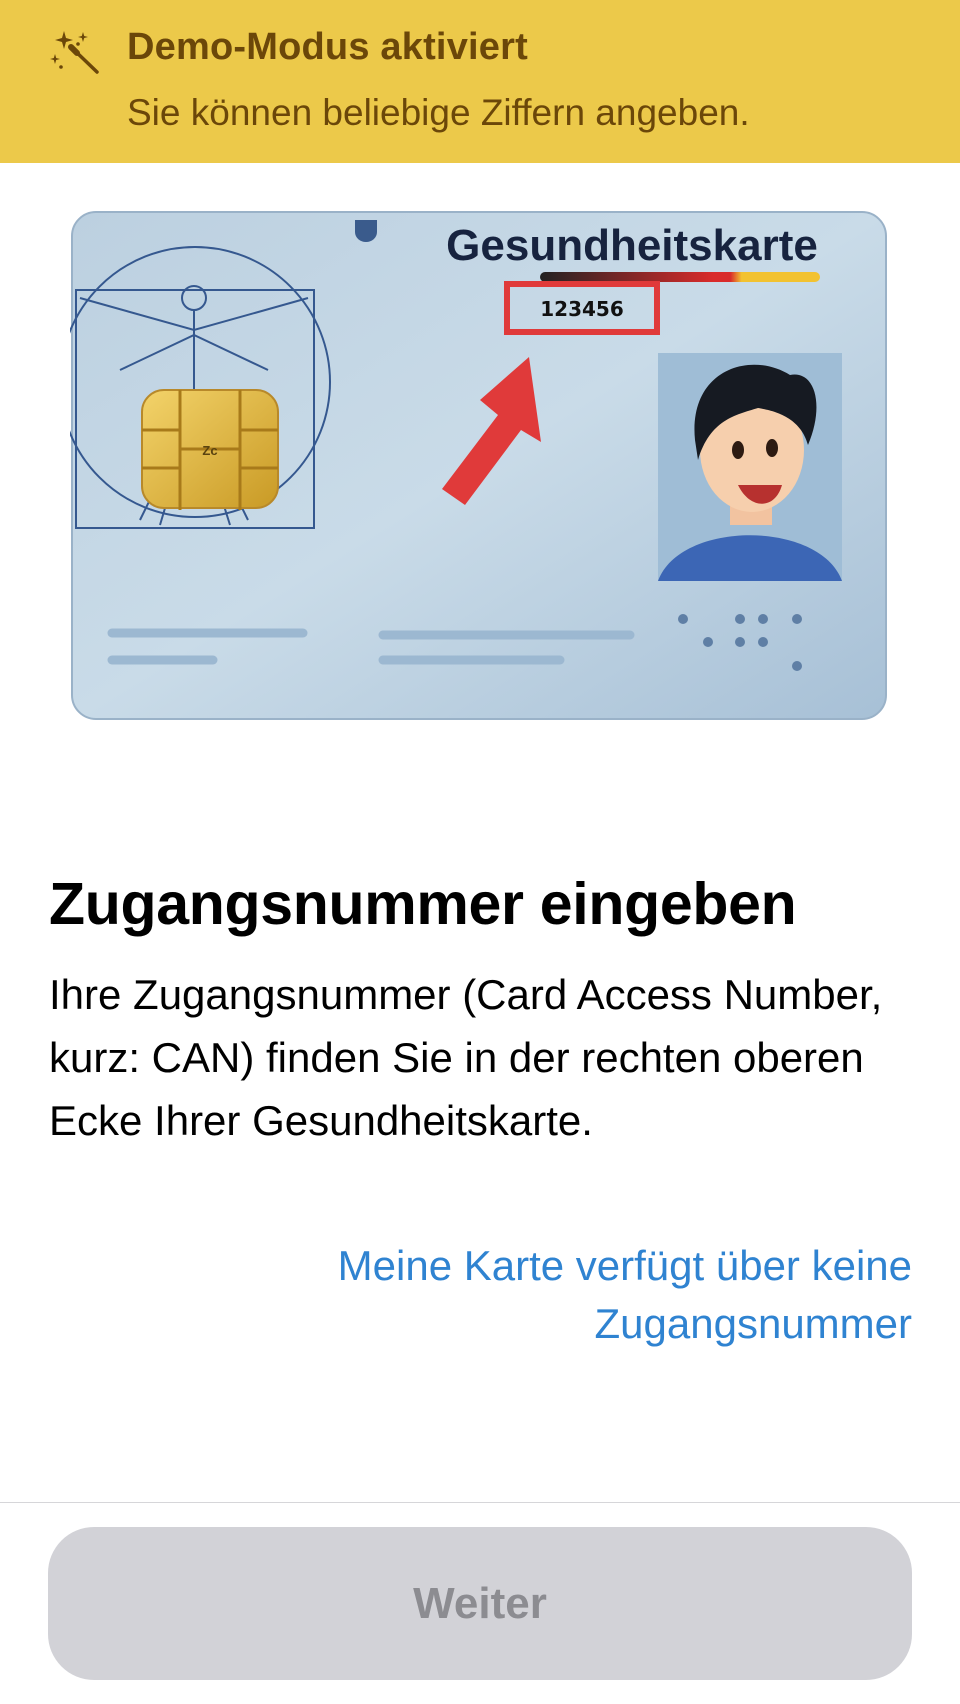  I want to click on chip-icon: Zc, so click(210, 449).